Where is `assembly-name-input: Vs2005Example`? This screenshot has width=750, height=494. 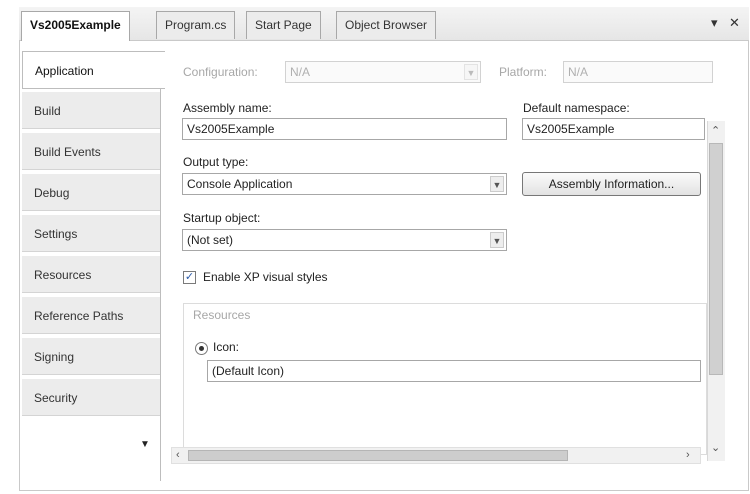 assembly-name-input: Vs2005Example is located at coordinates (344, 129).